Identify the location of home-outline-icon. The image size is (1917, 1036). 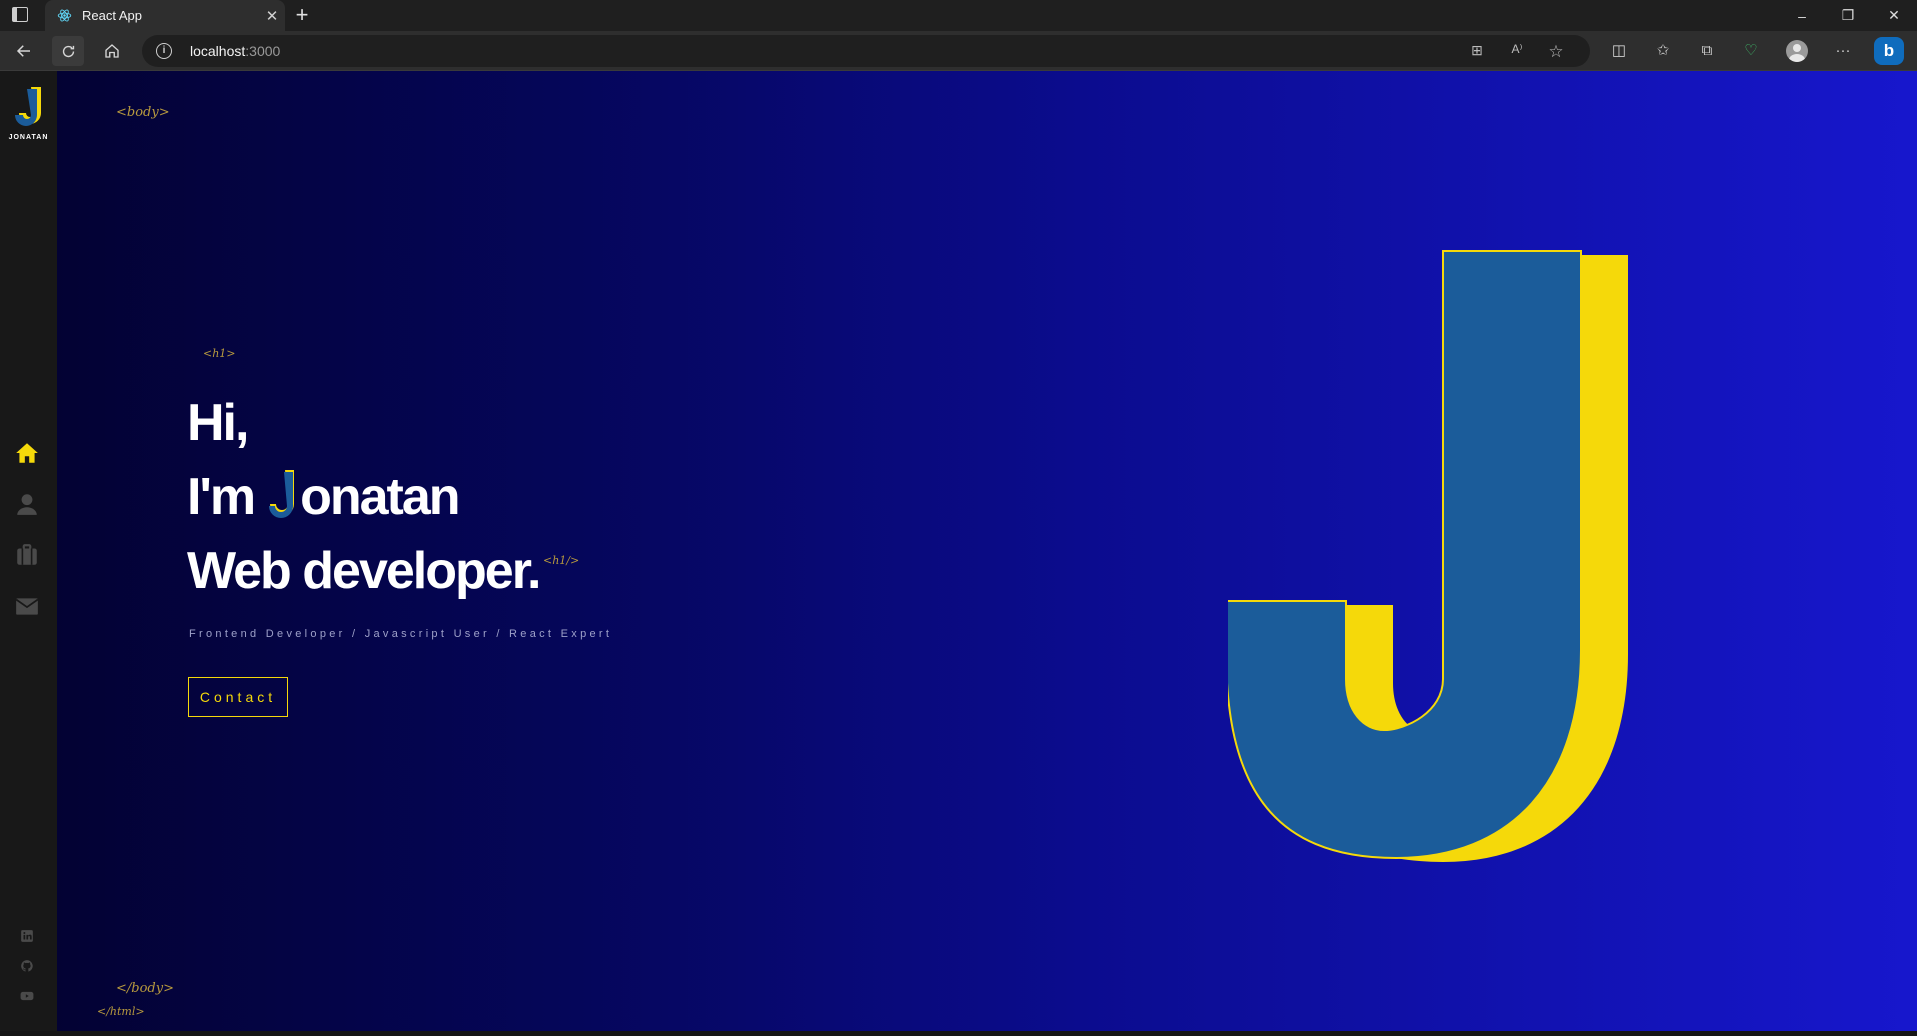
(112, 51).